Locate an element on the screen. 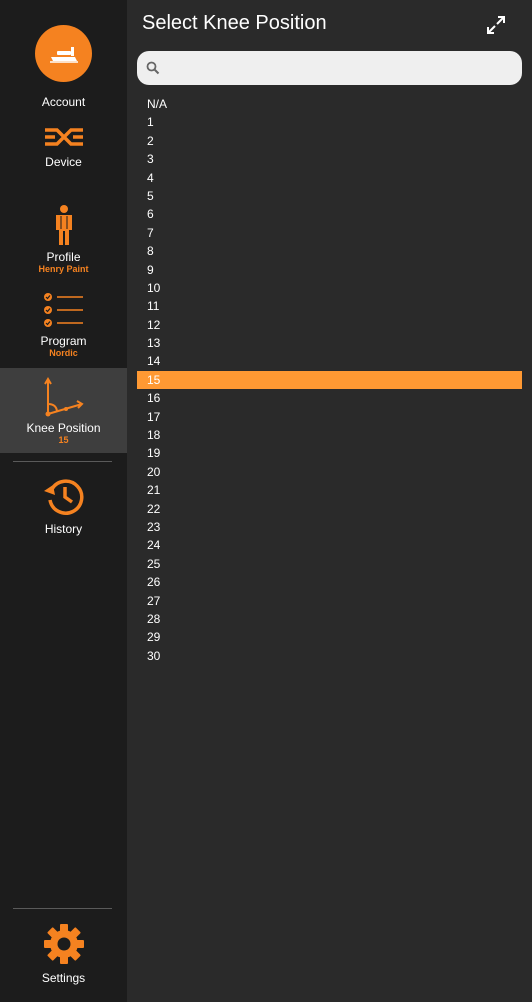  sidebar-divider-bottom is located at coordinates (62, 908).